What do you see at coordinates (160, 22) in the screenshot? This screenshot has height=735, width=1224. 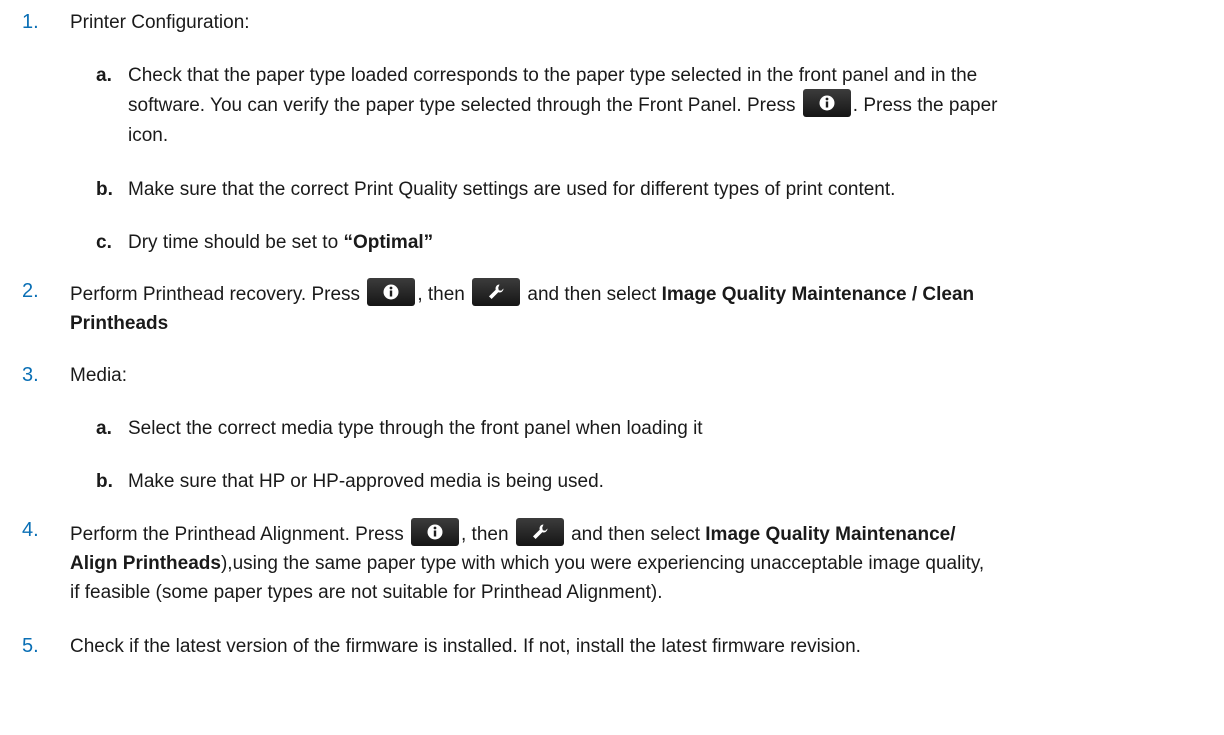 I see `step-text: Printer Configuration:` at bounding box center [160, 22].